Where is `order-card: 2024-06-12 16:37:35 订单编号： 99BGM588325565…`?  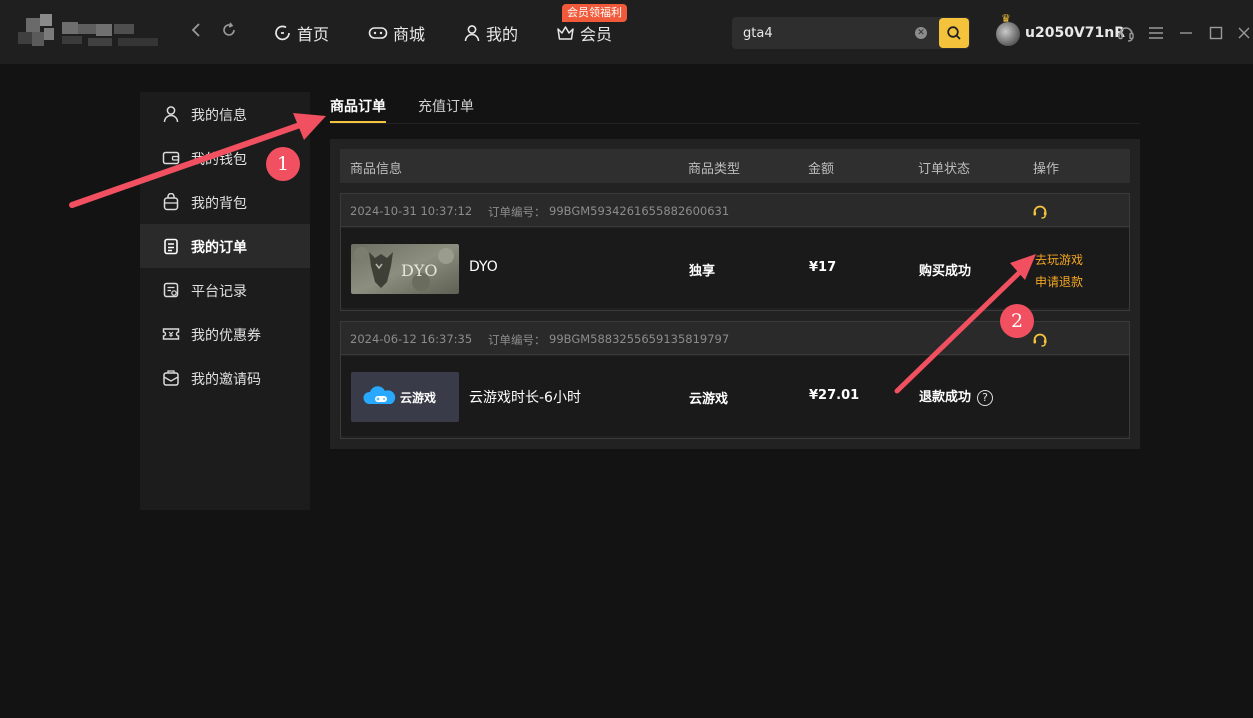 order-card: 2024-06-12 16:37:35 订单编号： 99BGM588325565… is located at coordinates (735, 380).